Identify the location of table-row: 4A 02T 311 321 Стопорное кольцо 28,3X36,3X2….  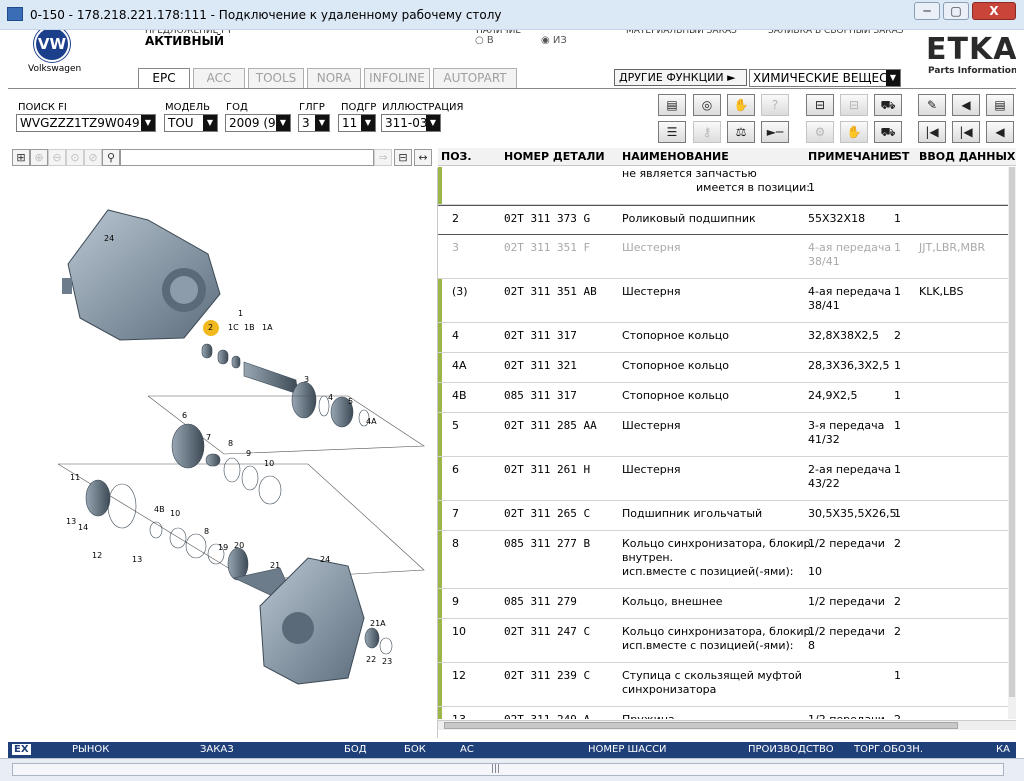
(727, 368).